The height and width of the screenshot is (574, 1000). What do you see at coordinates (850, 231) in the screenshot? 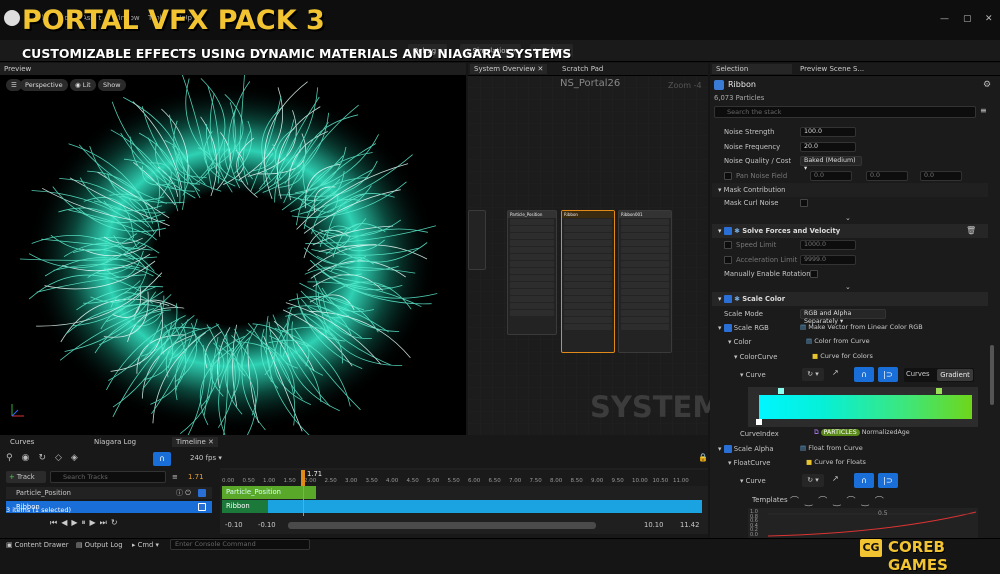
I see `solve-forces-section: ▾ ✱ Solve Forces and Velocity` at bounding box center [850, 231].